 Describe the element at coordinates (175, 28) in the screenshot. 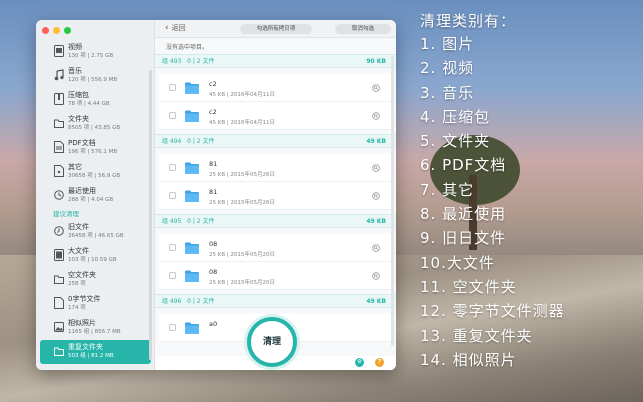

I see `back-button: ‹ 返回` at that location.